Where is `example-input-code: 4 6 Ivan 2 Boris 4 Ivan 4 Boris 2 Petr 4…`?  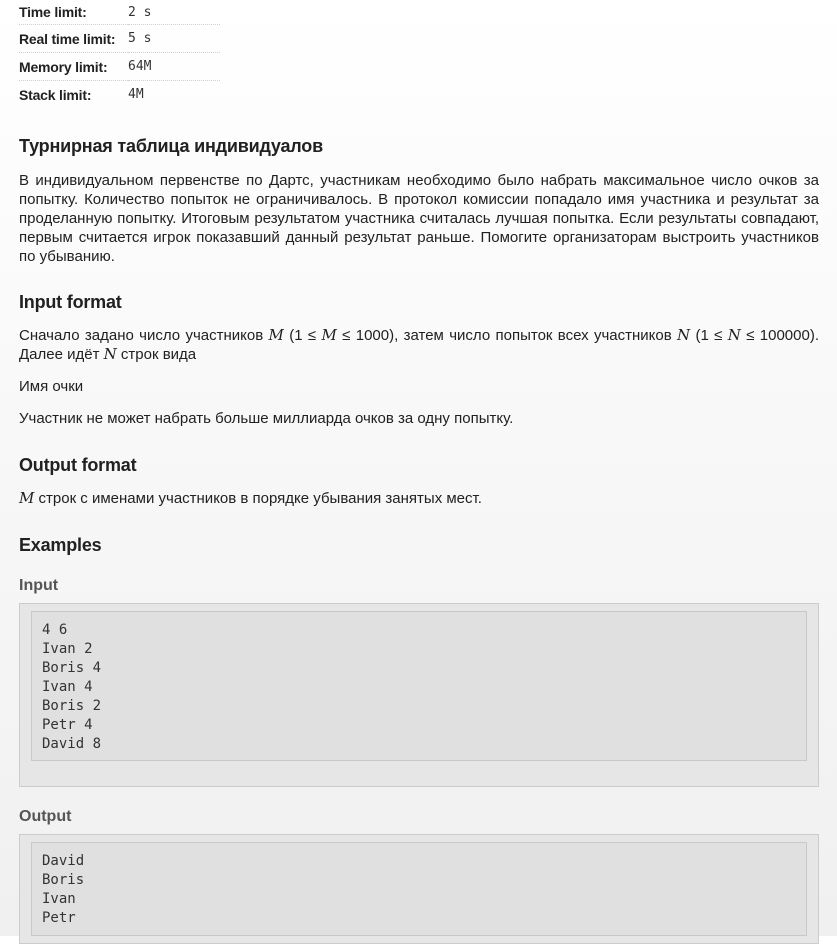 example-input-code: 4 6 Ivan 2 Boris 4 Ivan 4 Boris 2 Petr 4… is located at coordinates (419, 686).